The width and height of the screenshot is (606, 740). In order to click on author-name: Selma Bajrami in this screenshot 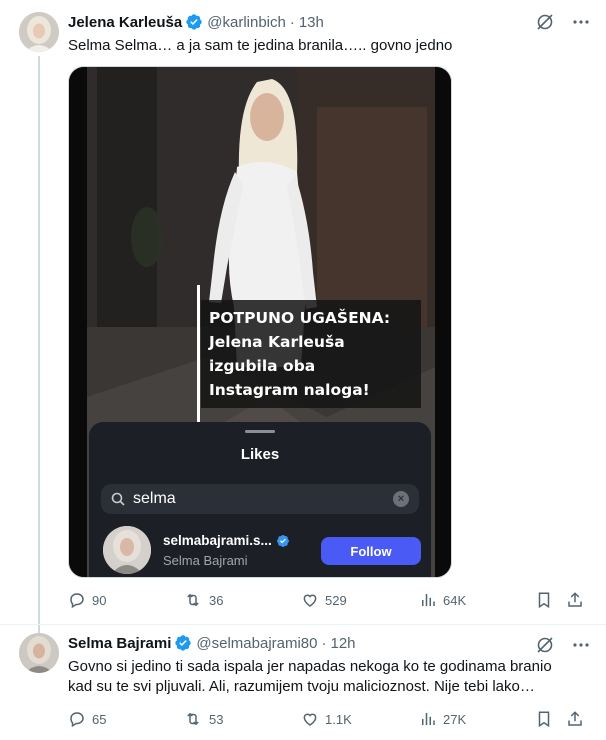, I will do `click(119, 643)`.